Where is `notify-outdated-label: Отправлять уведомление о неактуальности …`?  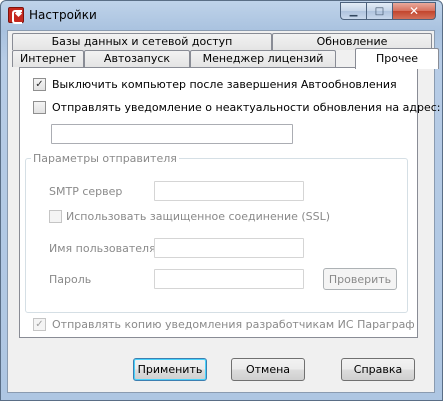
notify-outdated-label: Отправлять уведомление о неактуальности … is located at coordinates (246, 107).